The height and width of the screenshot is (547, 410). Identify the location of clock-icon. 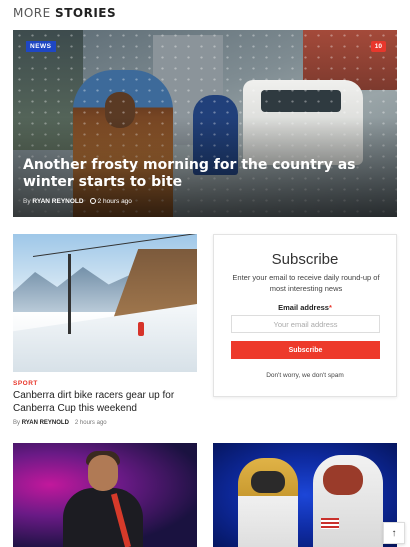
(92, 201).